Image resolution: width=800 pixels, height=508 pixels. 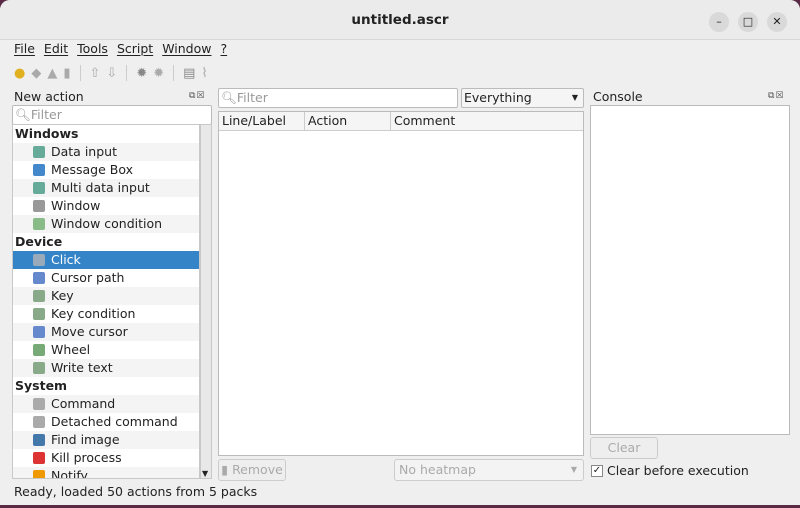 I want to click on group-header: Windows, so click(x=106, y=134).